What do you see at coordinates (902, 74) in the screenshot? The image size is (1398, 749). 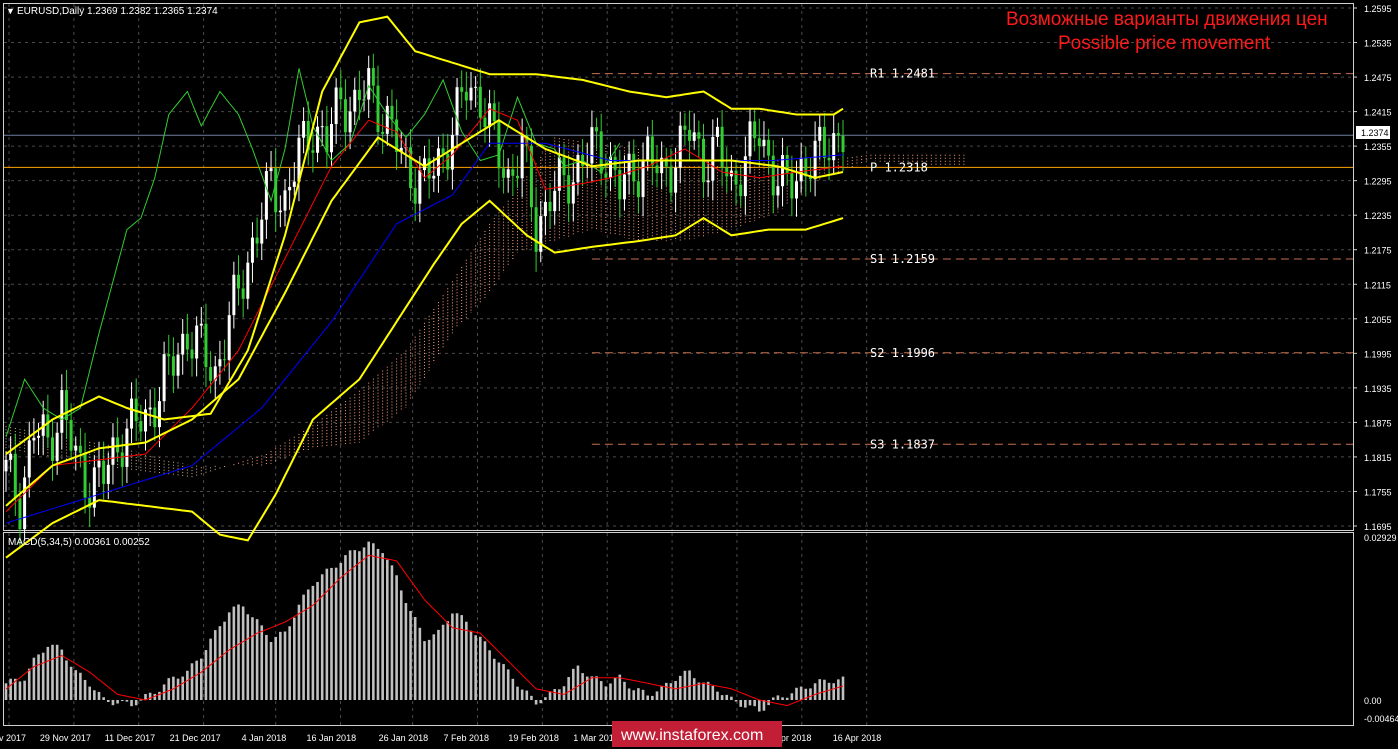 I see `level-label-r1: R1 1.2481` at bounding box center [902, 74].